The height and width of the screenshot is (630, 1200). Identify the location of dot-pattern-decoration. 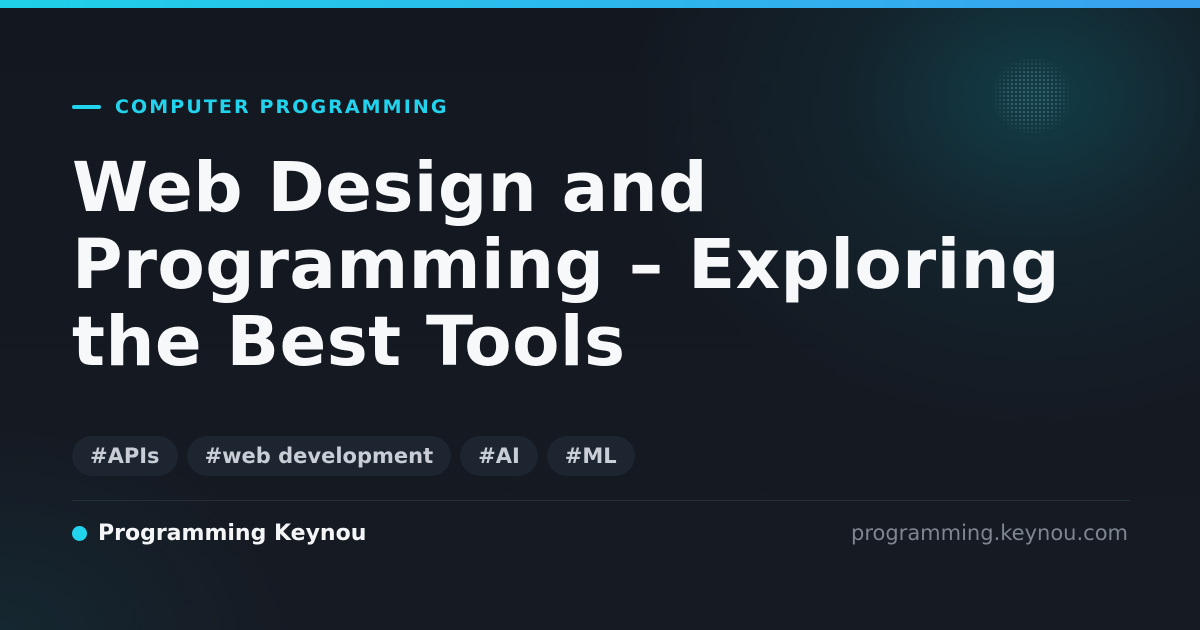
(1032, 96).